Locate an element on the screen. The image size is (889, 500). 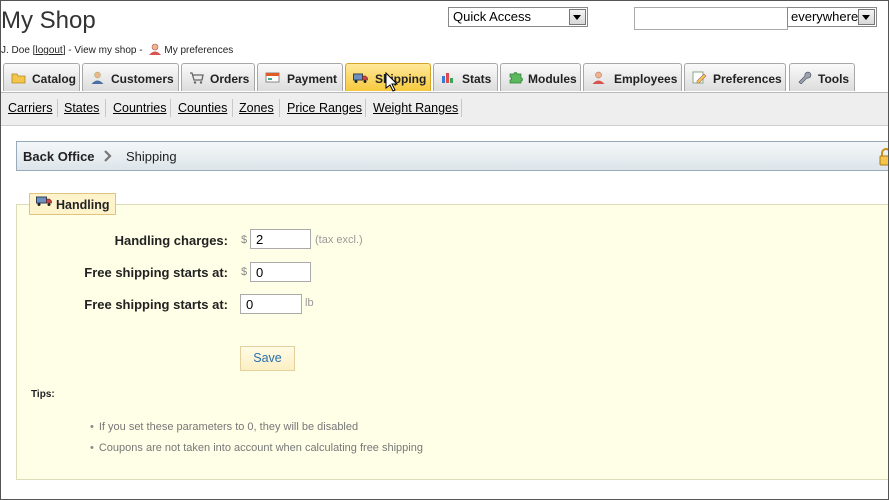
my-preferences-link: My preferences is located at coordinates (198, 50).